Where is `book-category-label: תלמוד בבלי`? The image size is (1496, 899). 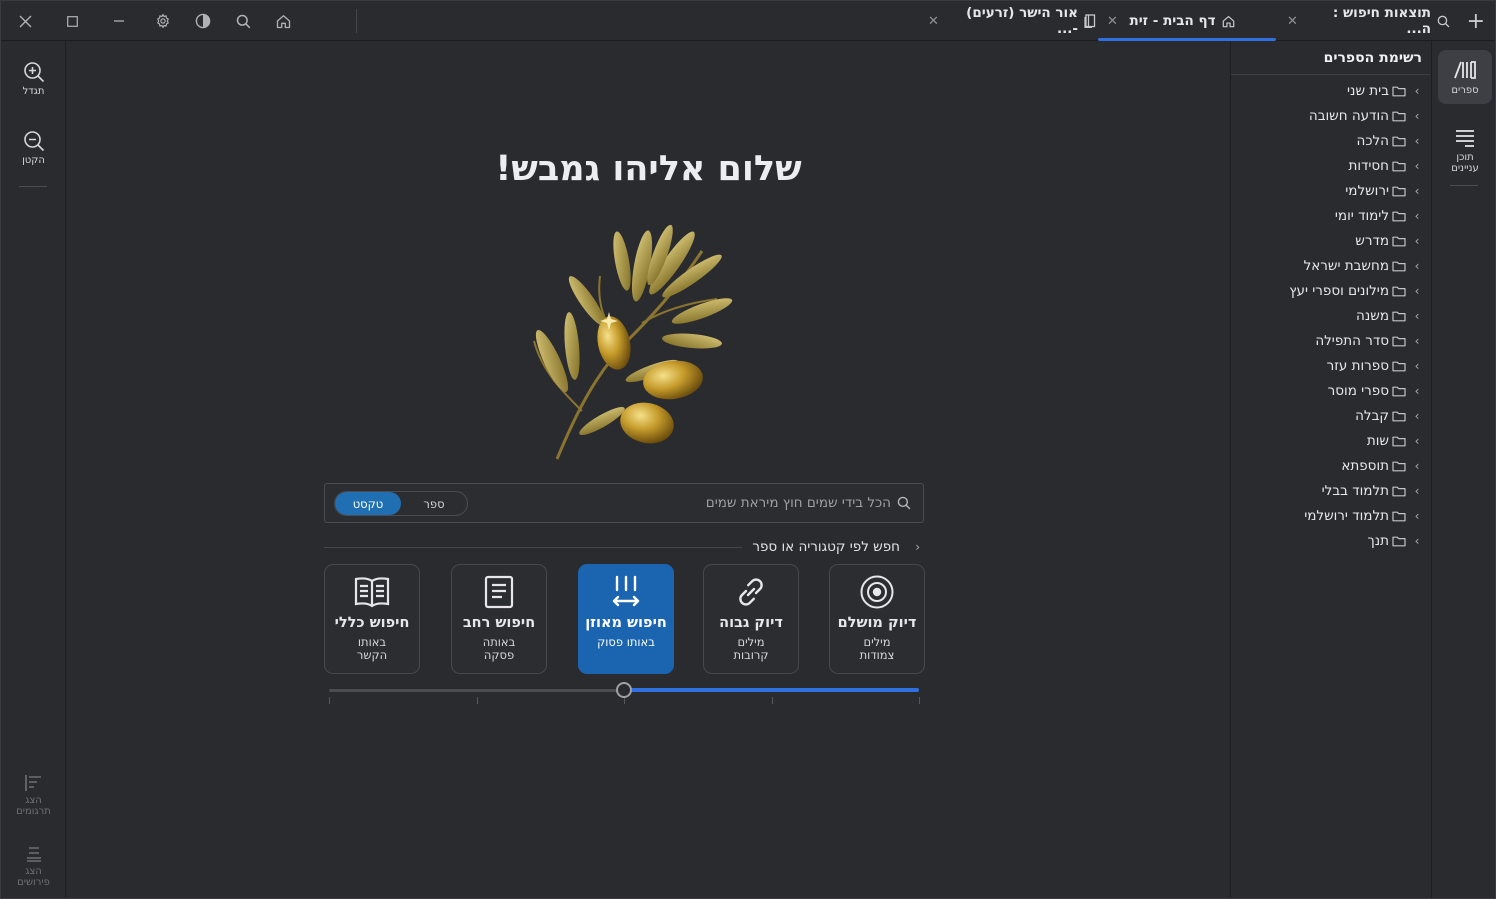
book-category-label: תלמוד בבלי is located at coordinates (1355, 491).